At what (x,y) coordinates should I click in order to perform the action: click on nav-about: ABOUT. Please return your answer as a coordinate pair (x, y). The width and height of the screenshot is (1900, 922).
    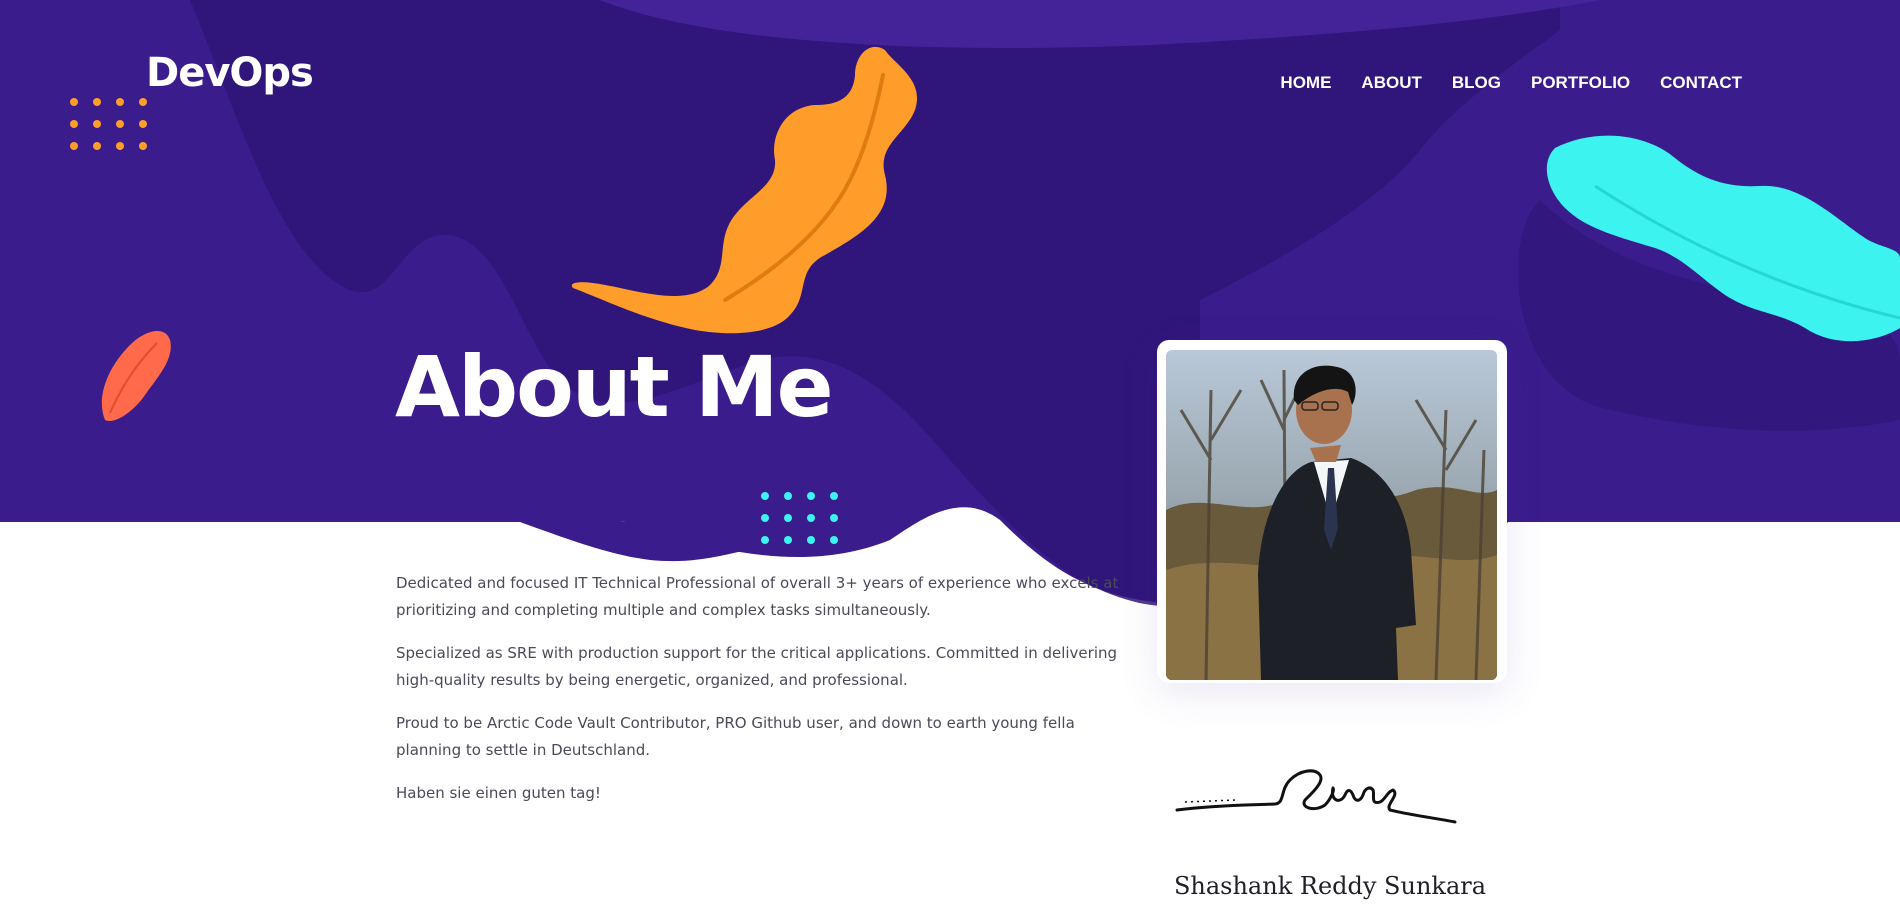
    Looking at the image, I should click on (1391, 83).